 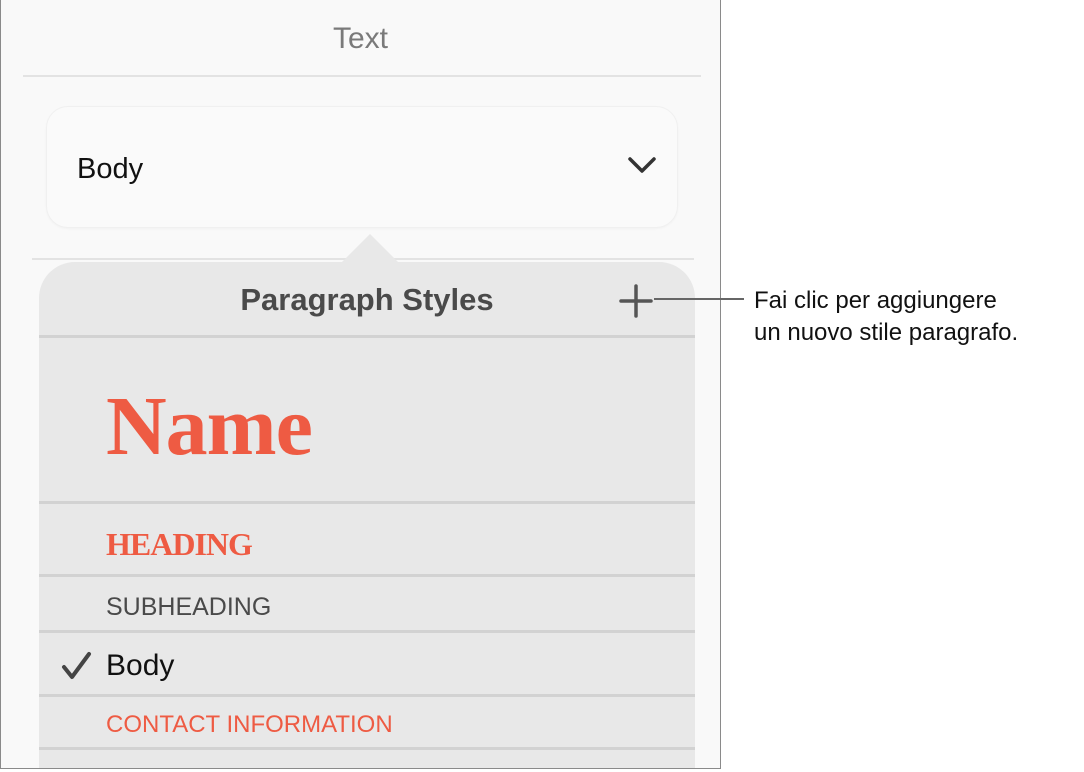 What do you see at coordinates (76, 665) in the screenshot?
I see `checkmark-icon` at bounding box center [76, 665].